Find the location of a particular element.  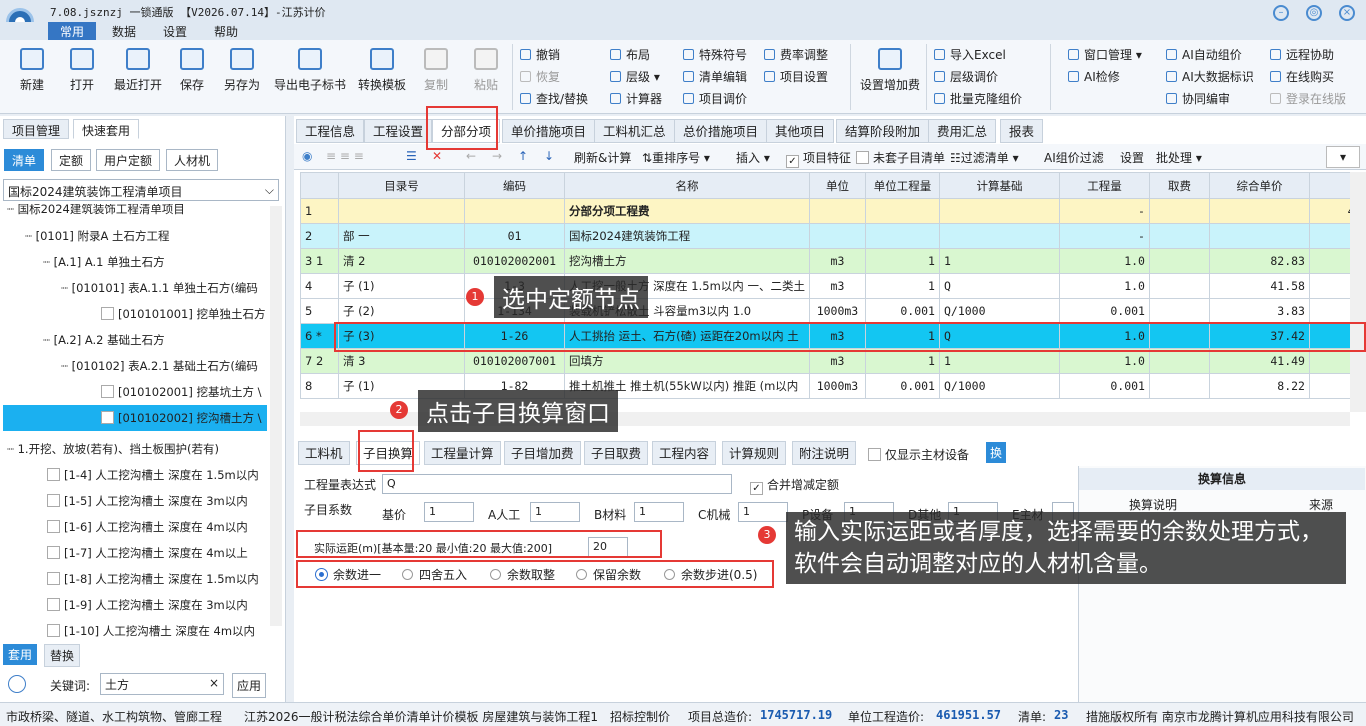

ai-bigdata-button: AI大数据标识 is located at coordinates (1210, 76).